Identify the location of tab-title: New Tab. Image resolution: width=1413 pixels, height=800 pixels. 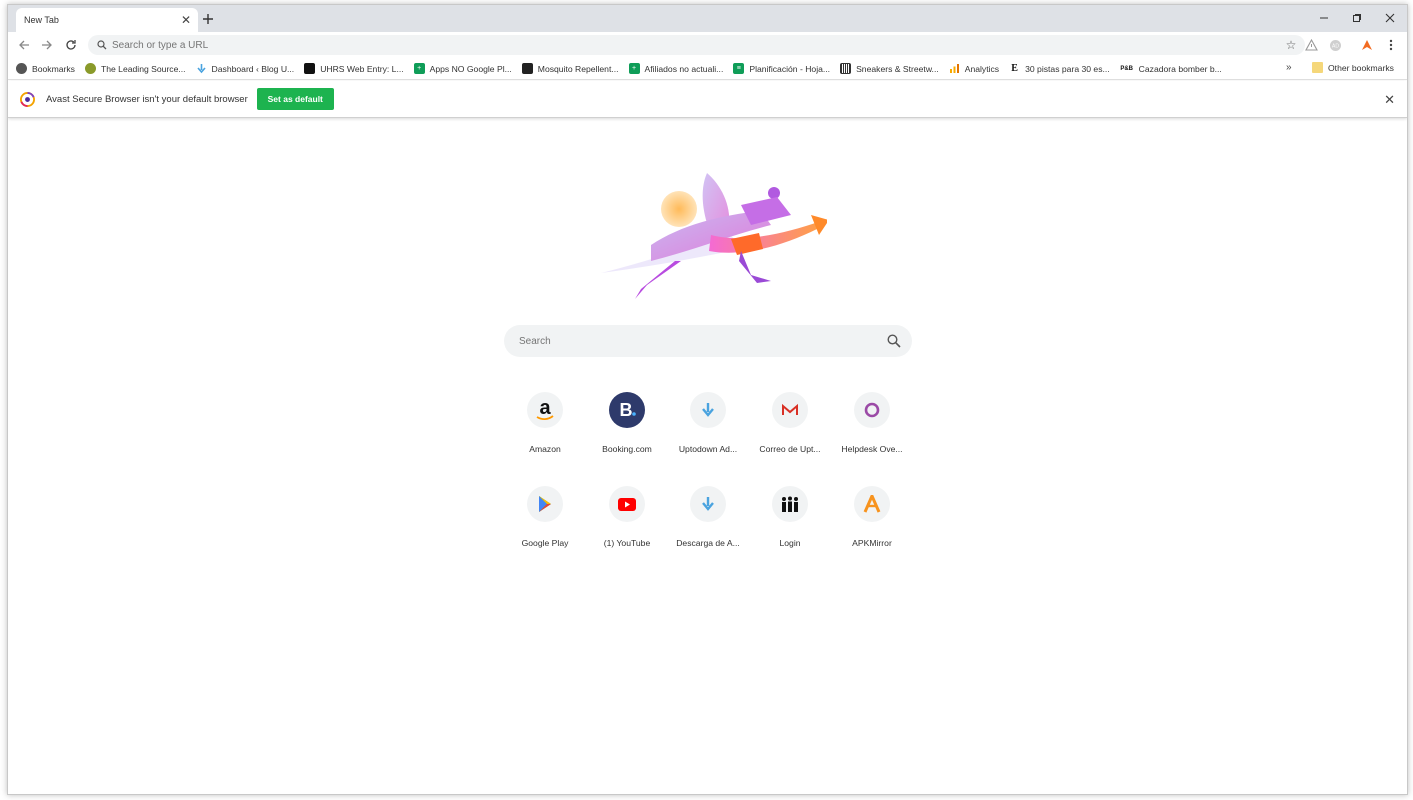
(41, 20).